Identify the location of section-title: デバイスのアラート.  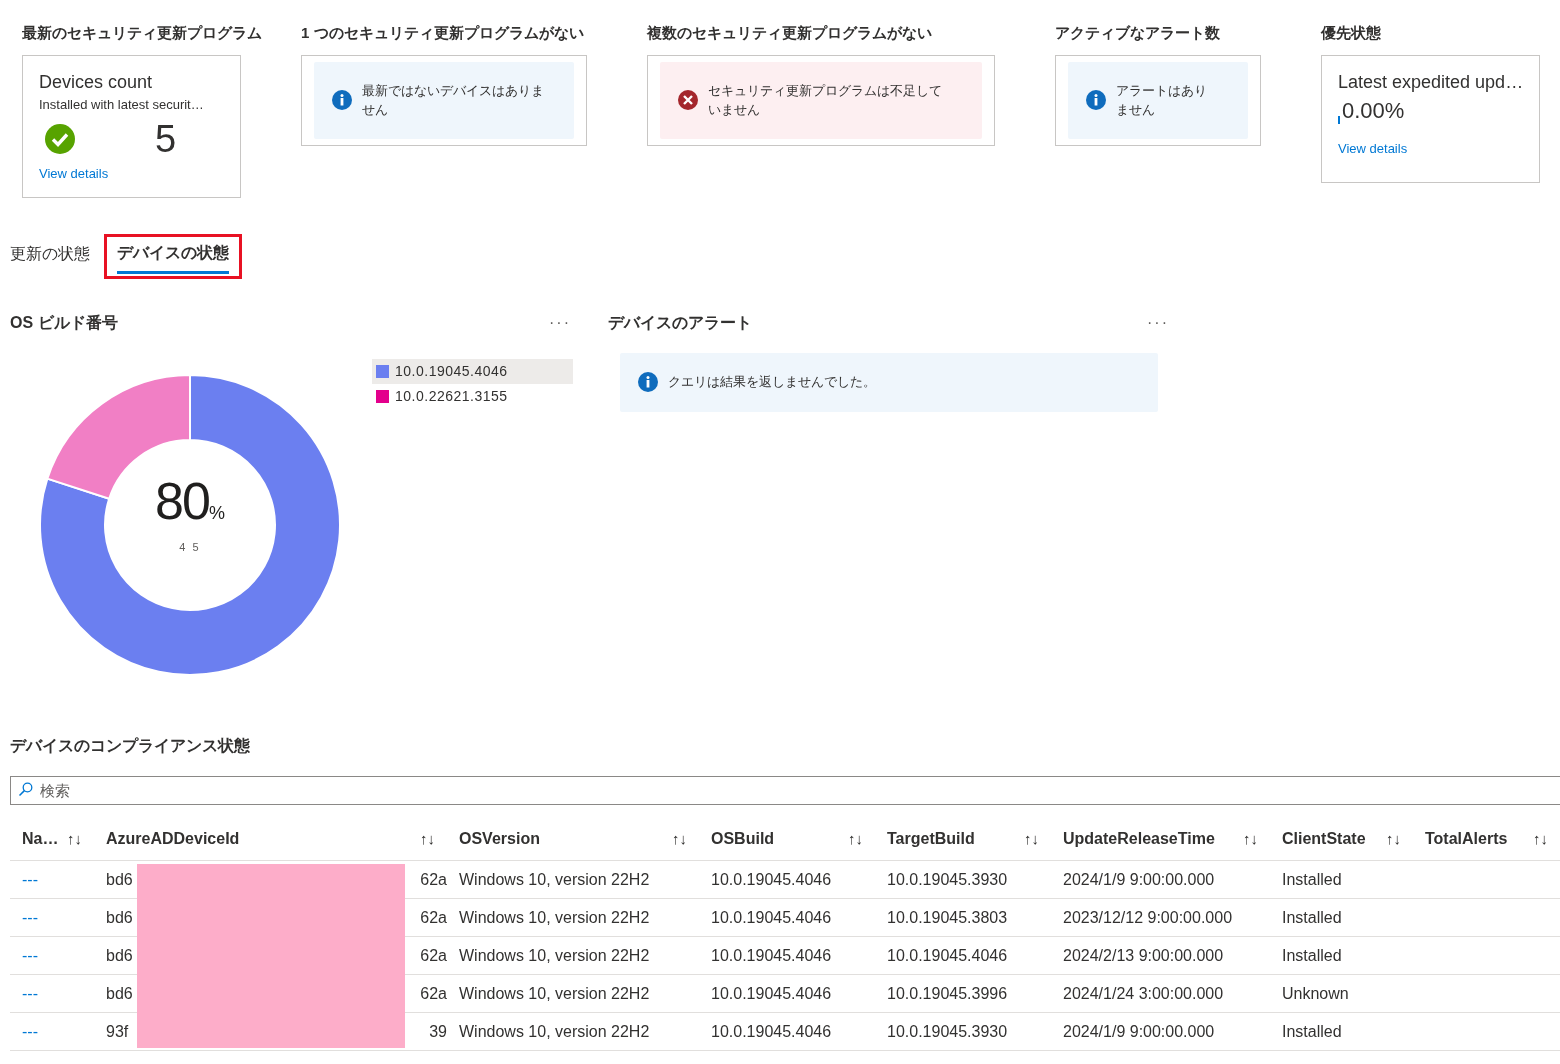
(680, 322).